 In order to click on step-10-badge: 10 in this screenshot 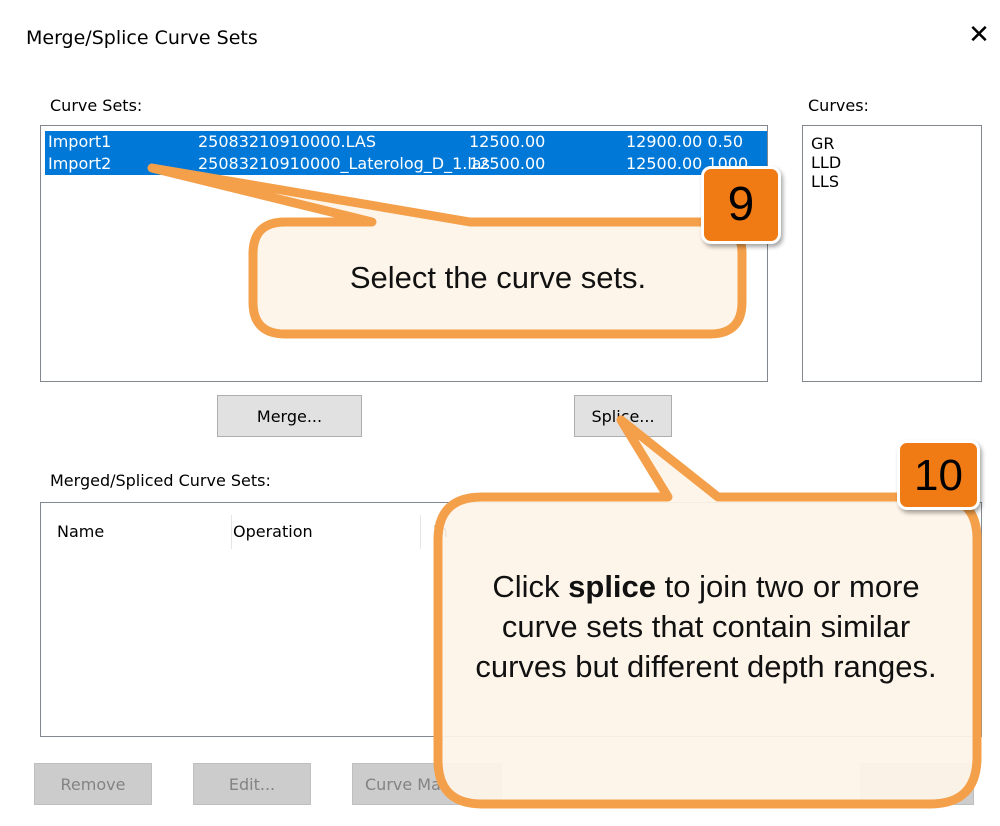, I will do `click(938, 475)`.